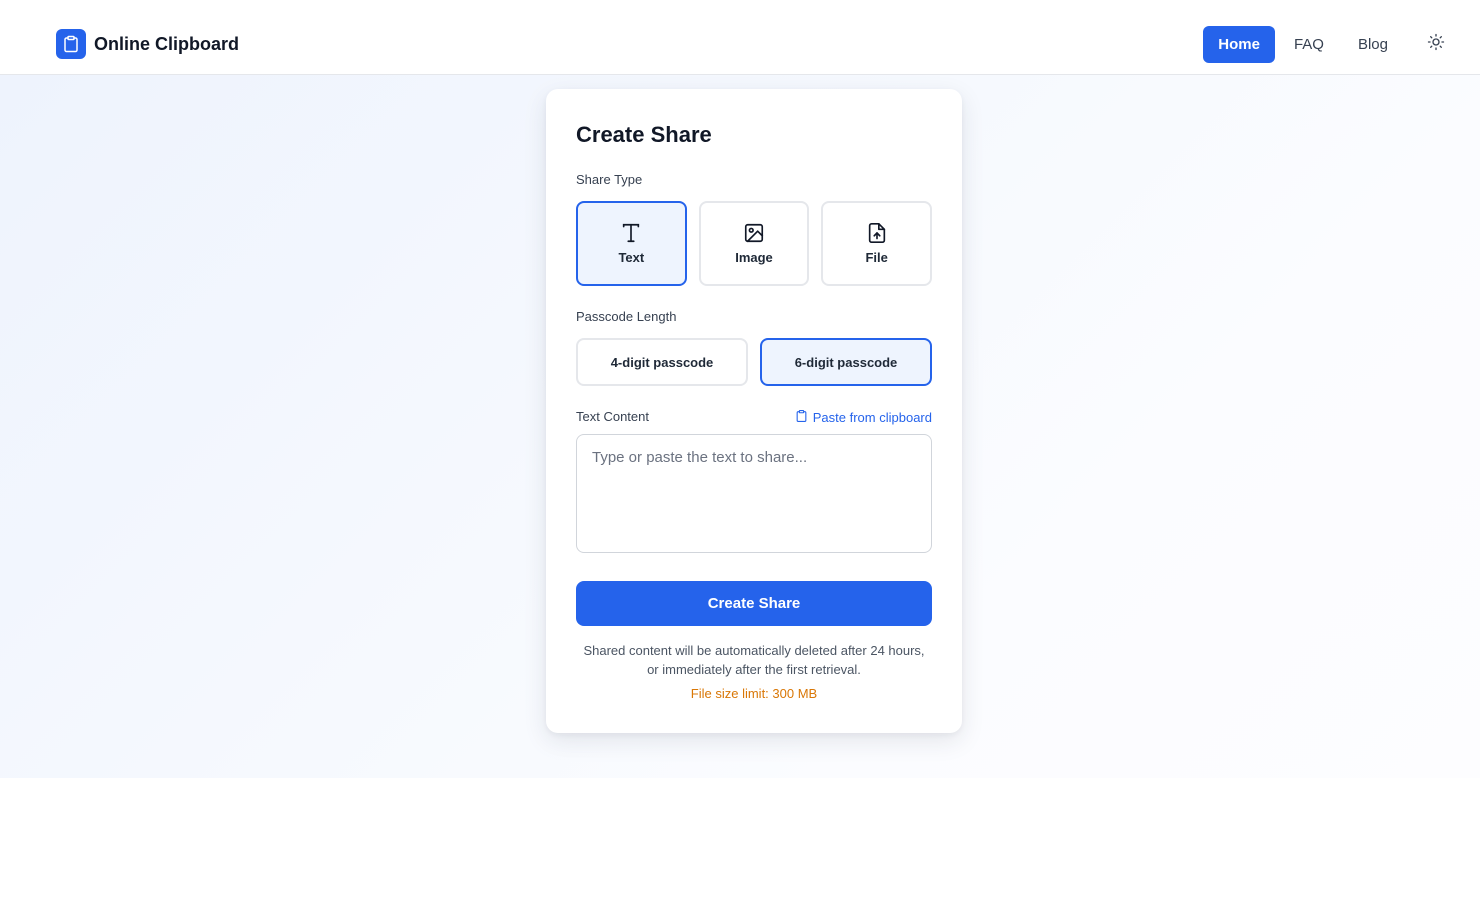  I want to click on share-type-image-button: Image, so click(754, 243).